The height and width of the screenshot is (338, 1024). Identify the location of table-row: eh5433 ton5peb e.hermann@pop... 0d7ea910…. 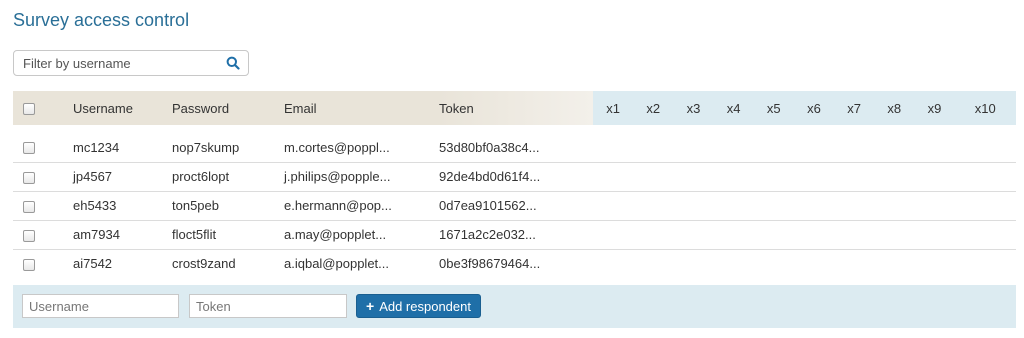
(514, 205).